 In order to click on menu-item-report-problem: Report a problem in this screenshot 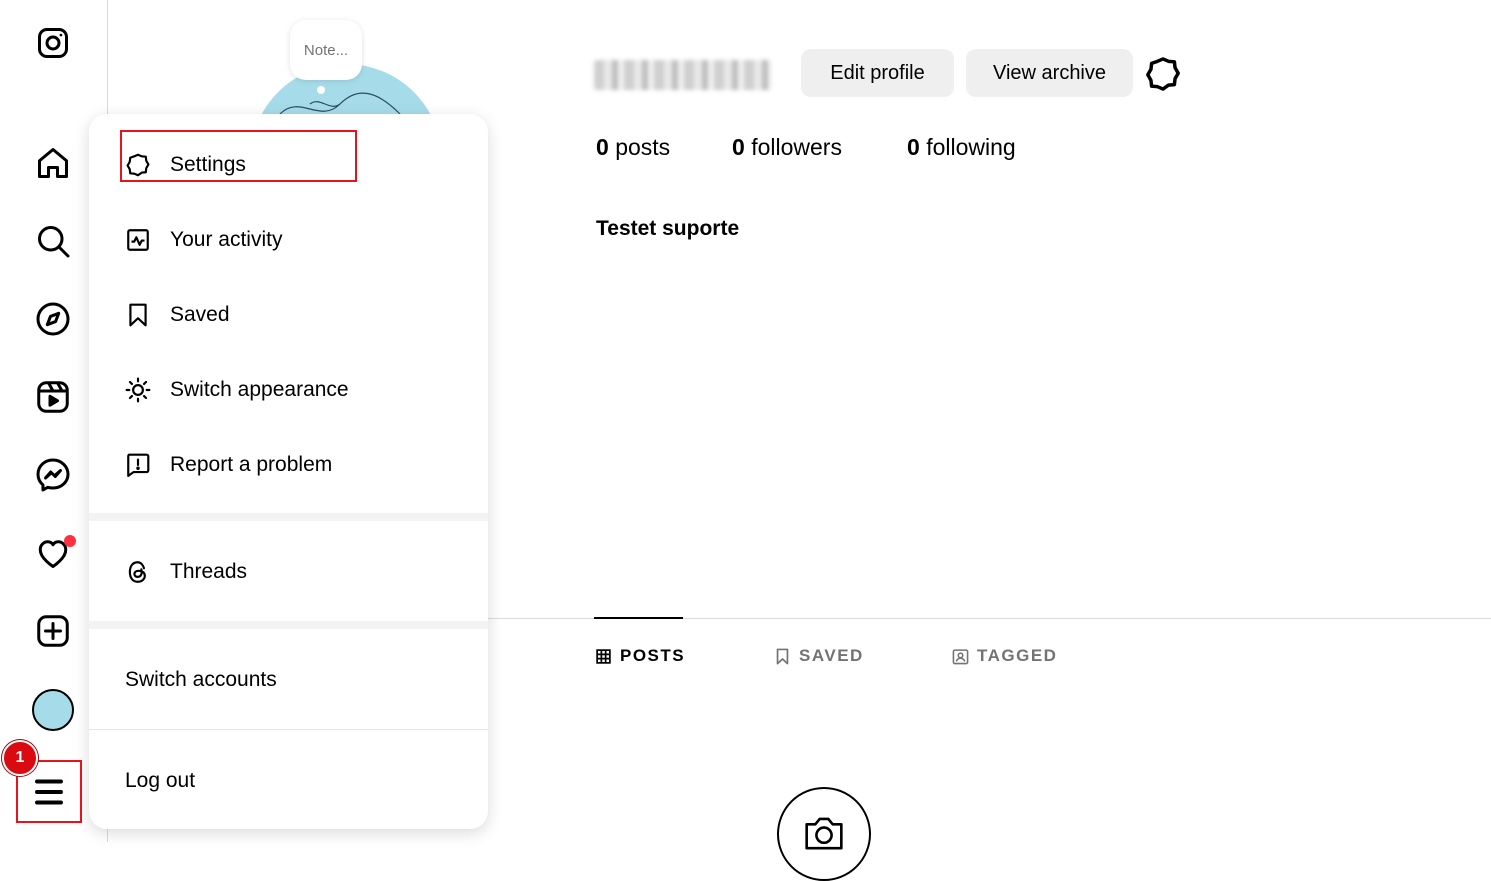, I will do `click(288, 465)`.